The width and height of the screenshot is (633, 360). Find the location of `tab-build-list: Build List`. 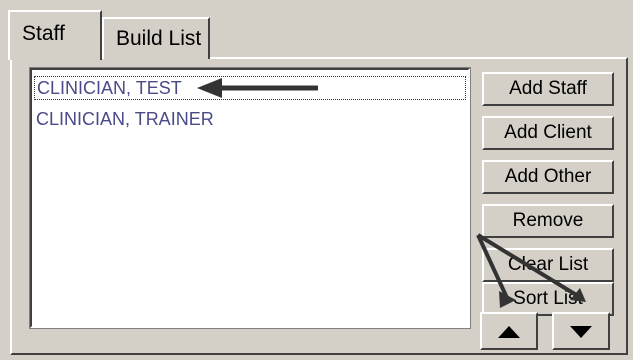

tab-build-list: Build List is located at coordinates (156, 38).